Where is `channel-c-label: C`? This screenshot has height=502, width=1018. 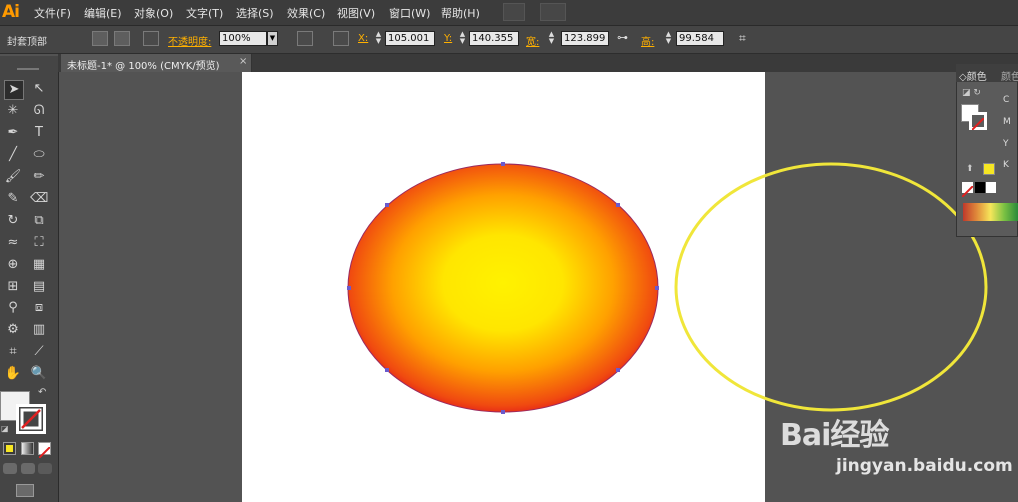 channel-c-label: C is located at coordinates (1006, 100).